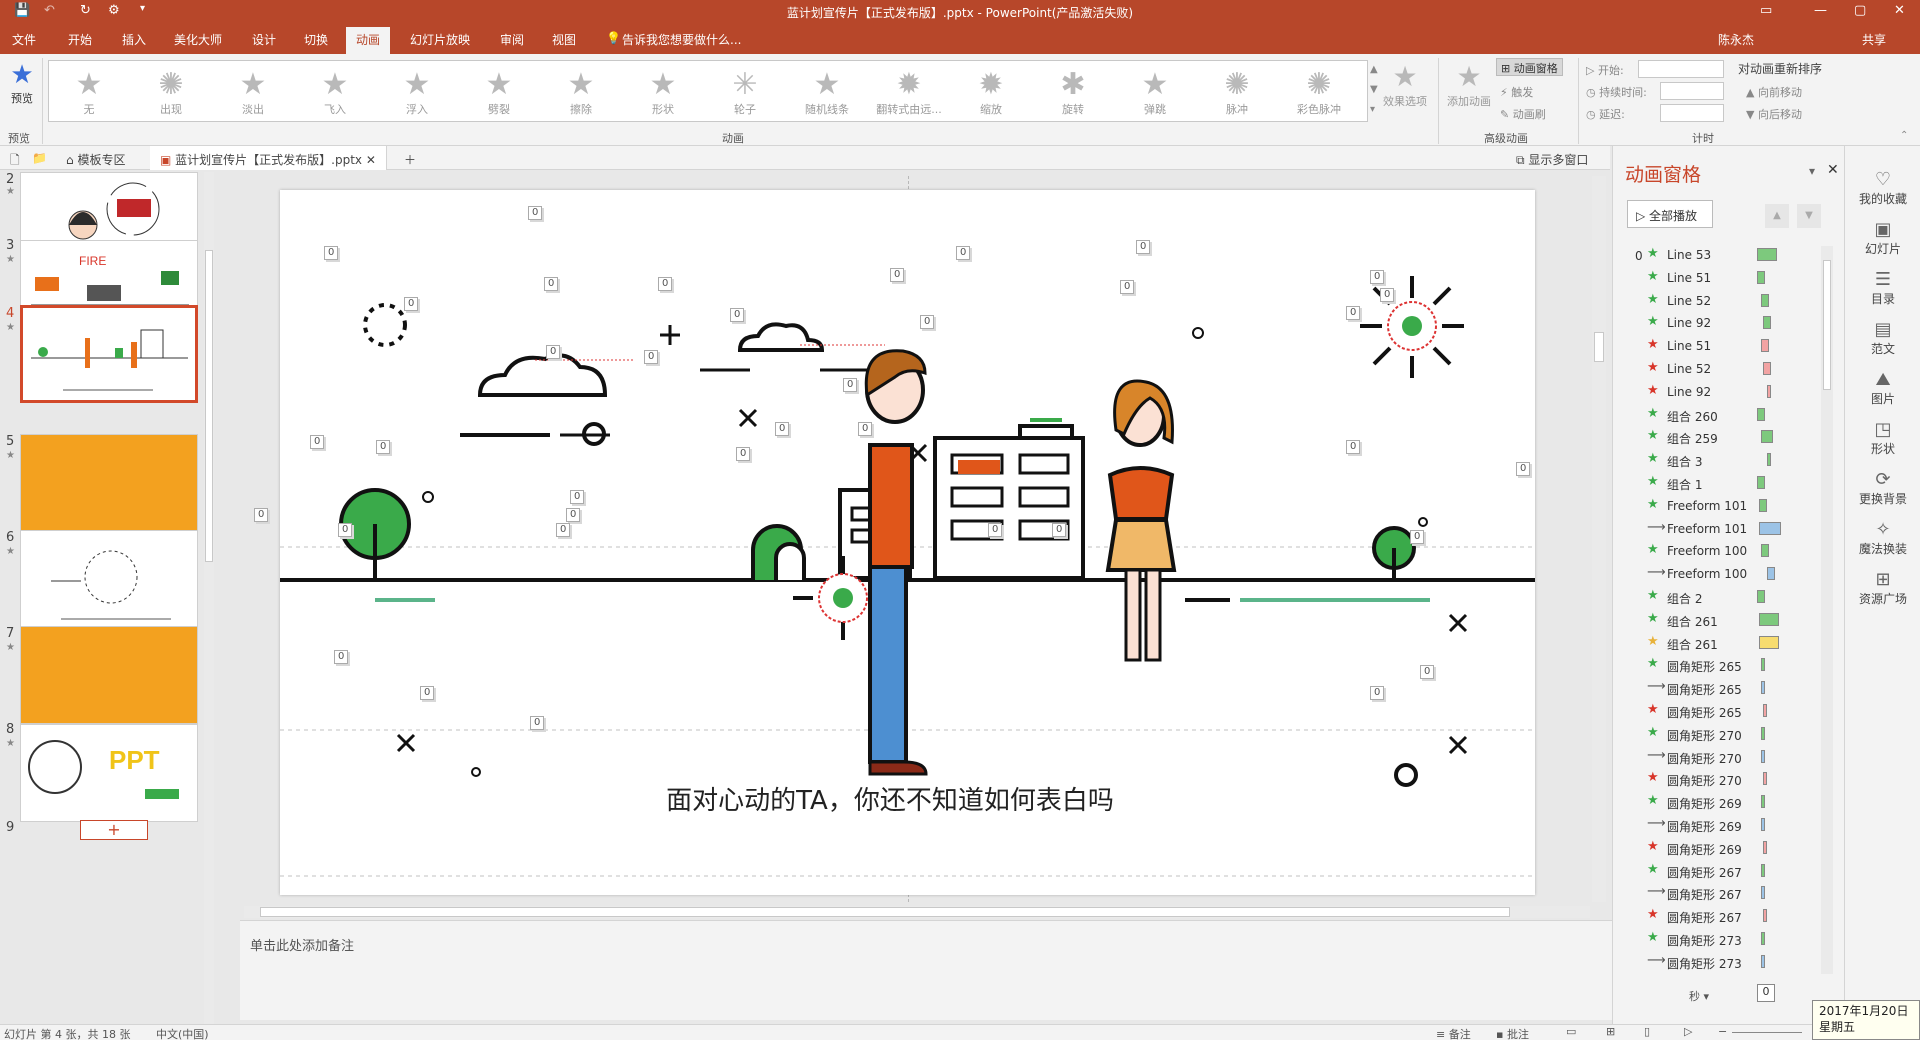 The image size is (1920, 1040). I want to click on animation-list-item: ★ Line 51, so click(1718, 278).